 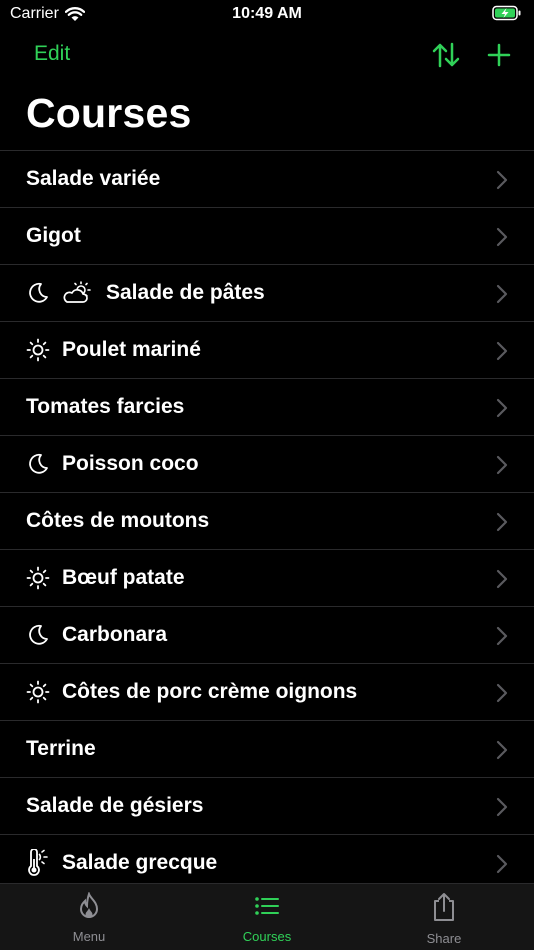 I want to click on course-row: Bœuf patate, so click(x=267, y=577).